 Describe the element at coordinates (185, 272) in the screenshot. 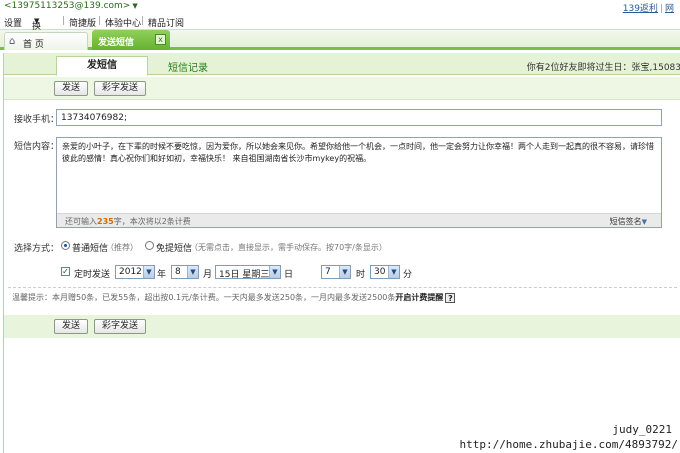

I see `month-select: 8 ▼` at that location.